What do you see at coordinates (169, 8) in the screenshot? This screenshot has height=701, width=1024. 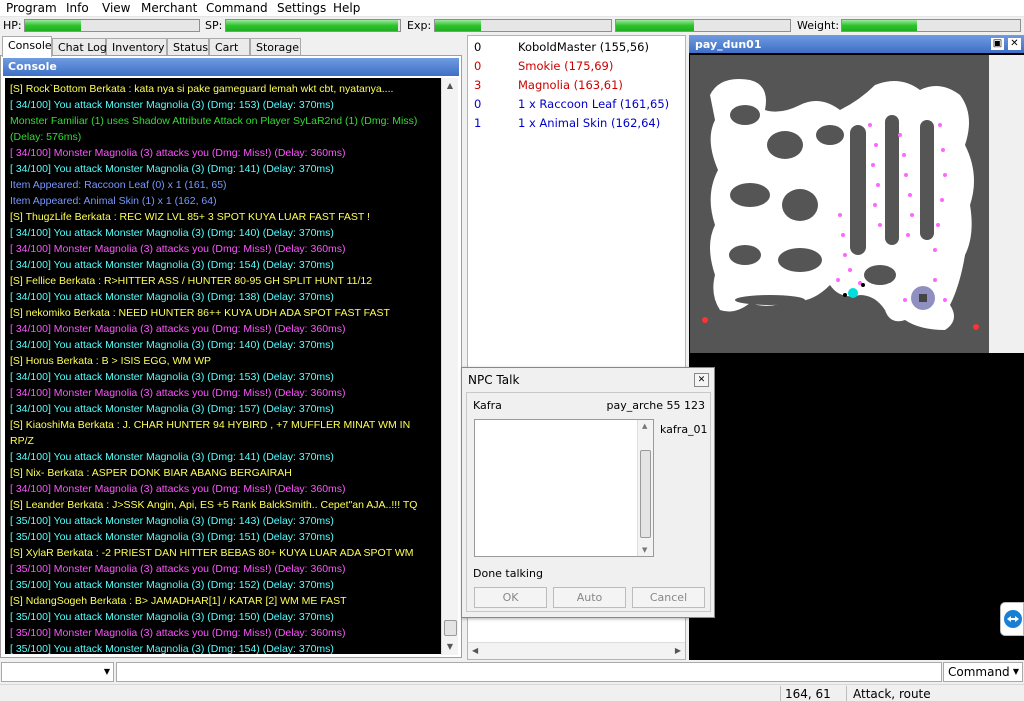 I see `menu-merchant: Merchant` at bounding box center [169, 8].